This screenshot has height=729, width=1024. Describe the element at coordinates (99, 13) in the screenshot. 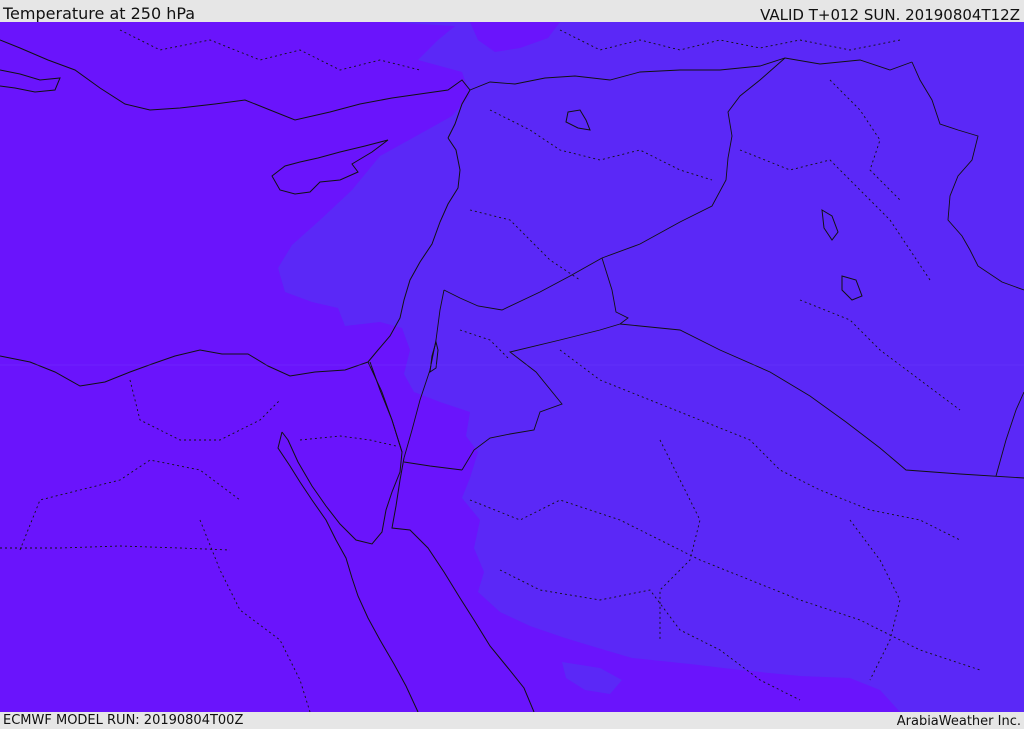

I see `map-title: Temperature at 250 hPa` at that location.